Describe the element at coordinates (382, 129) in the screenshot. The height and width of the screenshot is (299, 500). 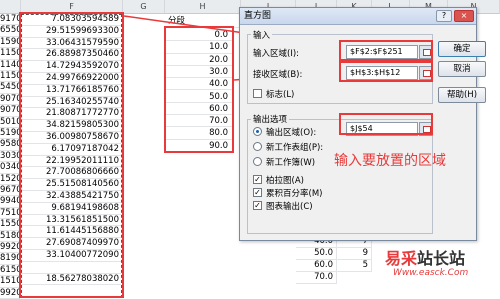
I see `output-range-field: $J$54` at that location.